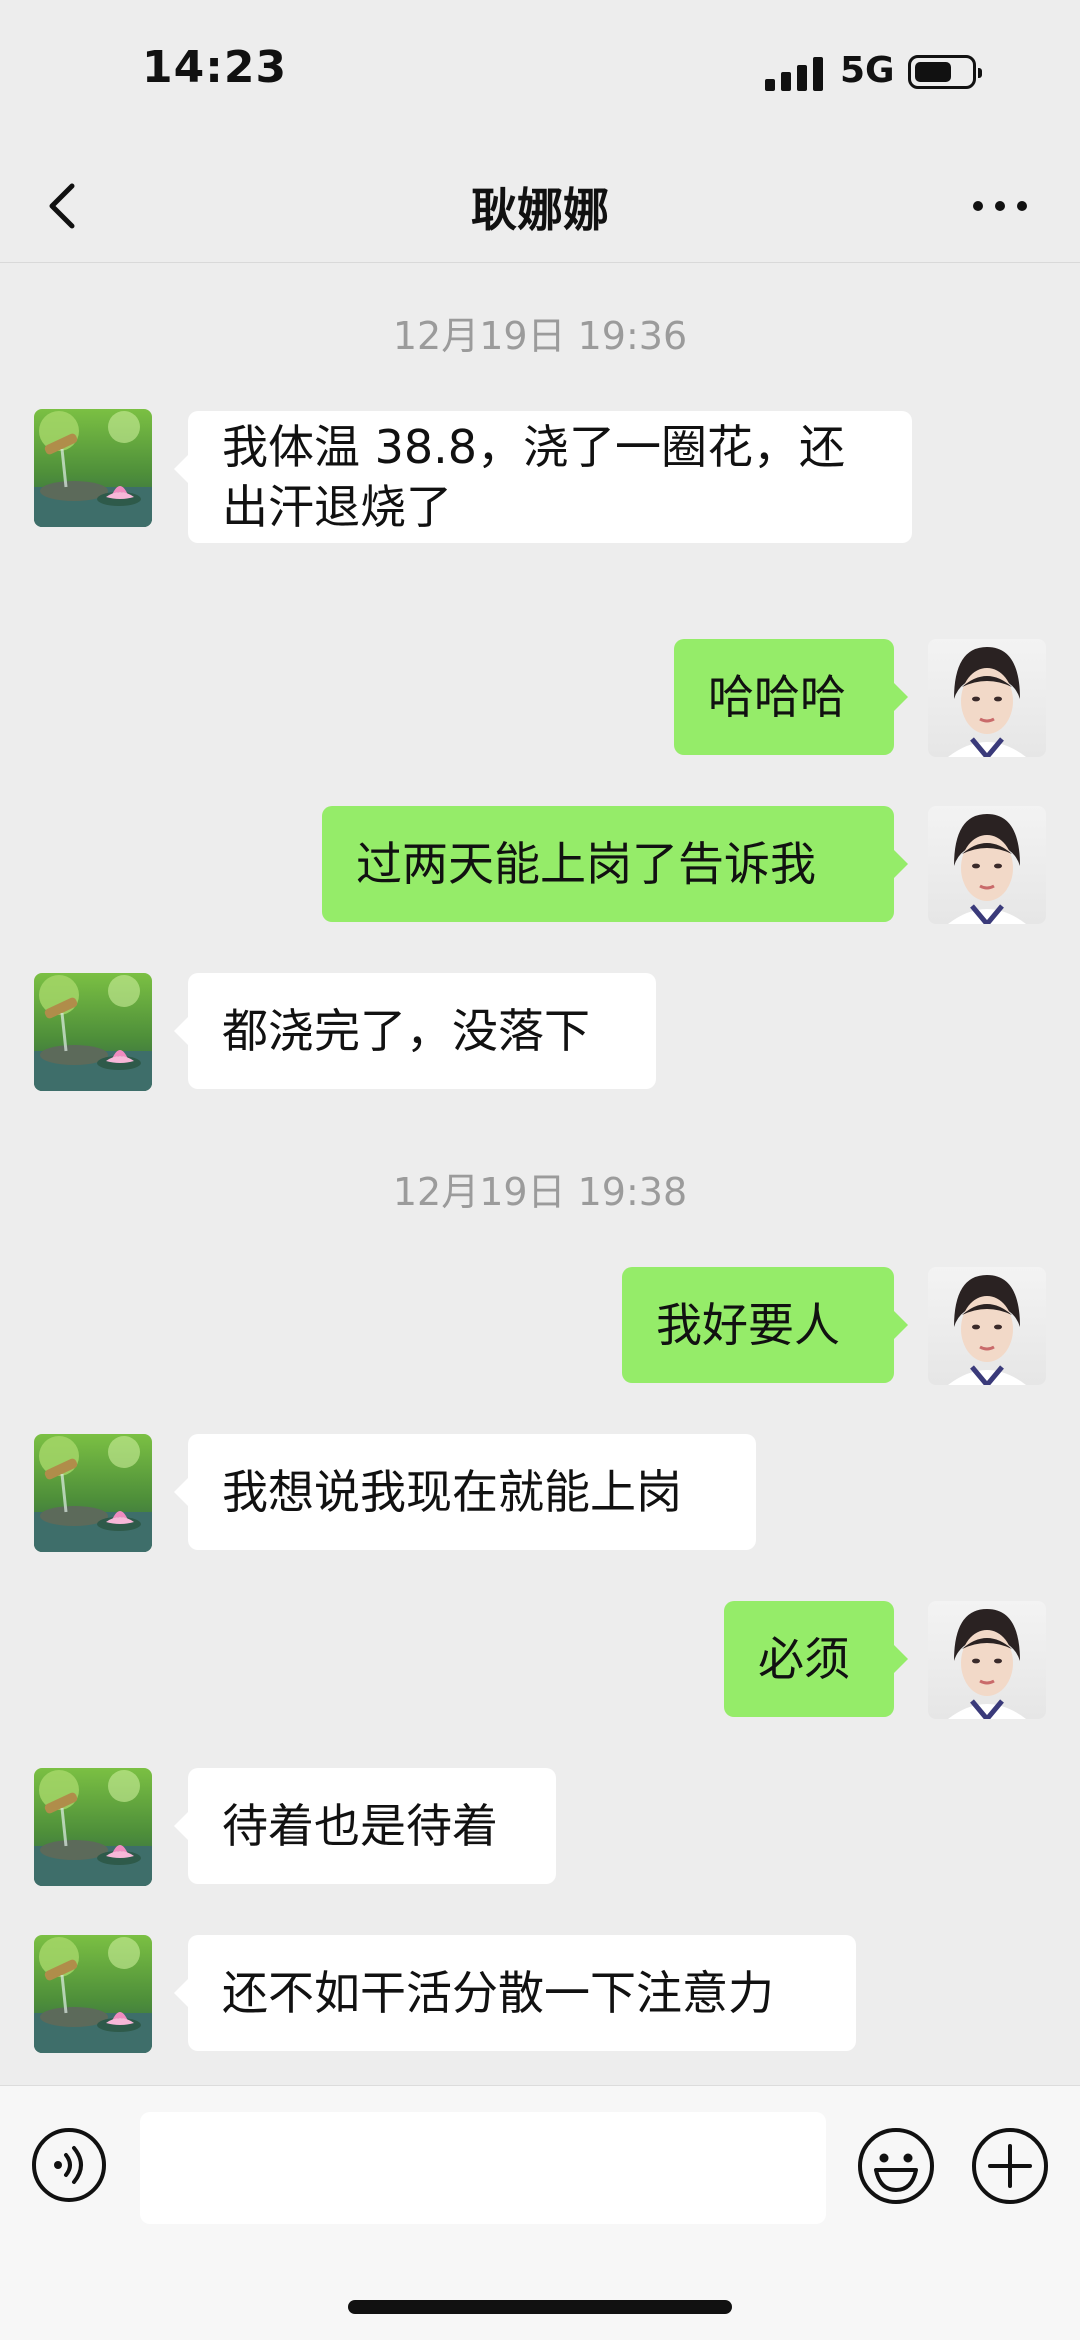 Image resolution: width=1080 pixels, height=2340 pixels. Describe the element at coordinates (945, 72) in the screenshot. I see `battery-icon` at that location.